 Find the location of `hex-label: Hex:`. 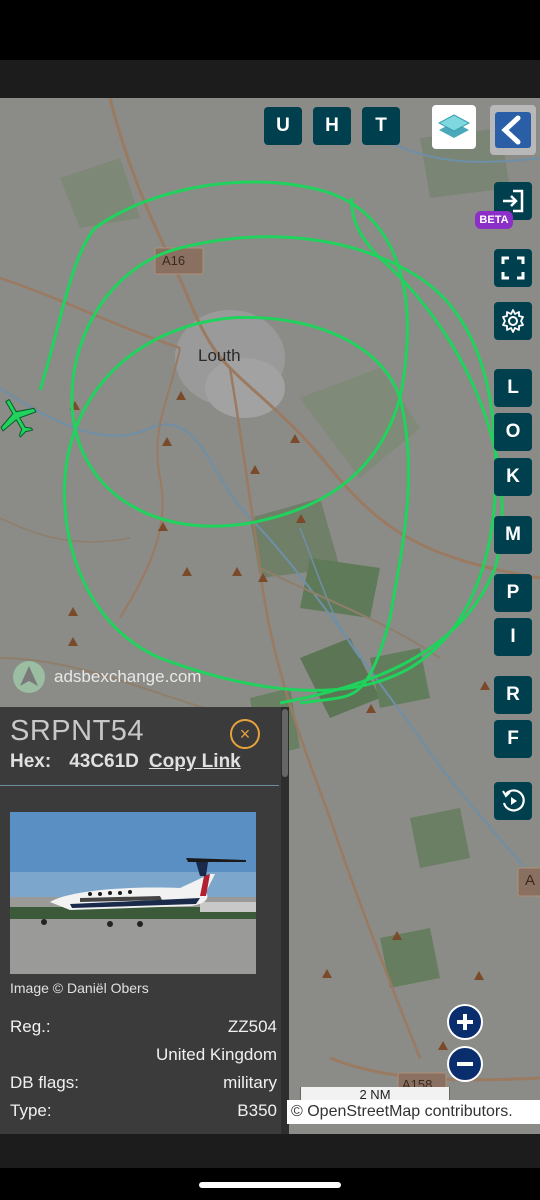

hex-label: Hex: is located at coordinates (31, 761).